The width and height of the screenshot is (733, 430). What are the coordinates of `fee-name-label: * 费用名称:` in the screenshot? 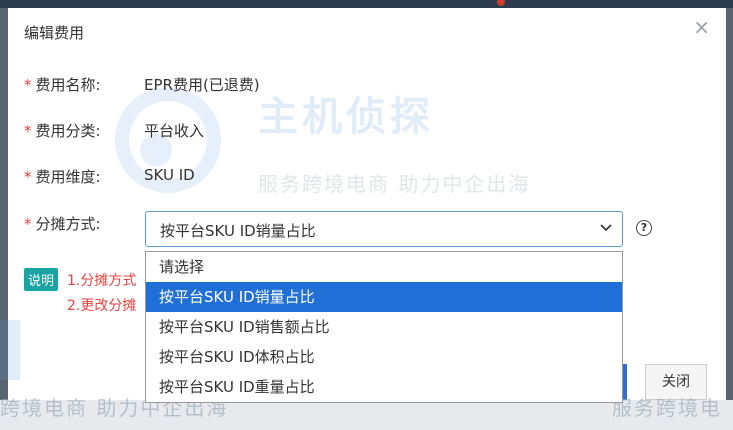 It's located at (62, 85).